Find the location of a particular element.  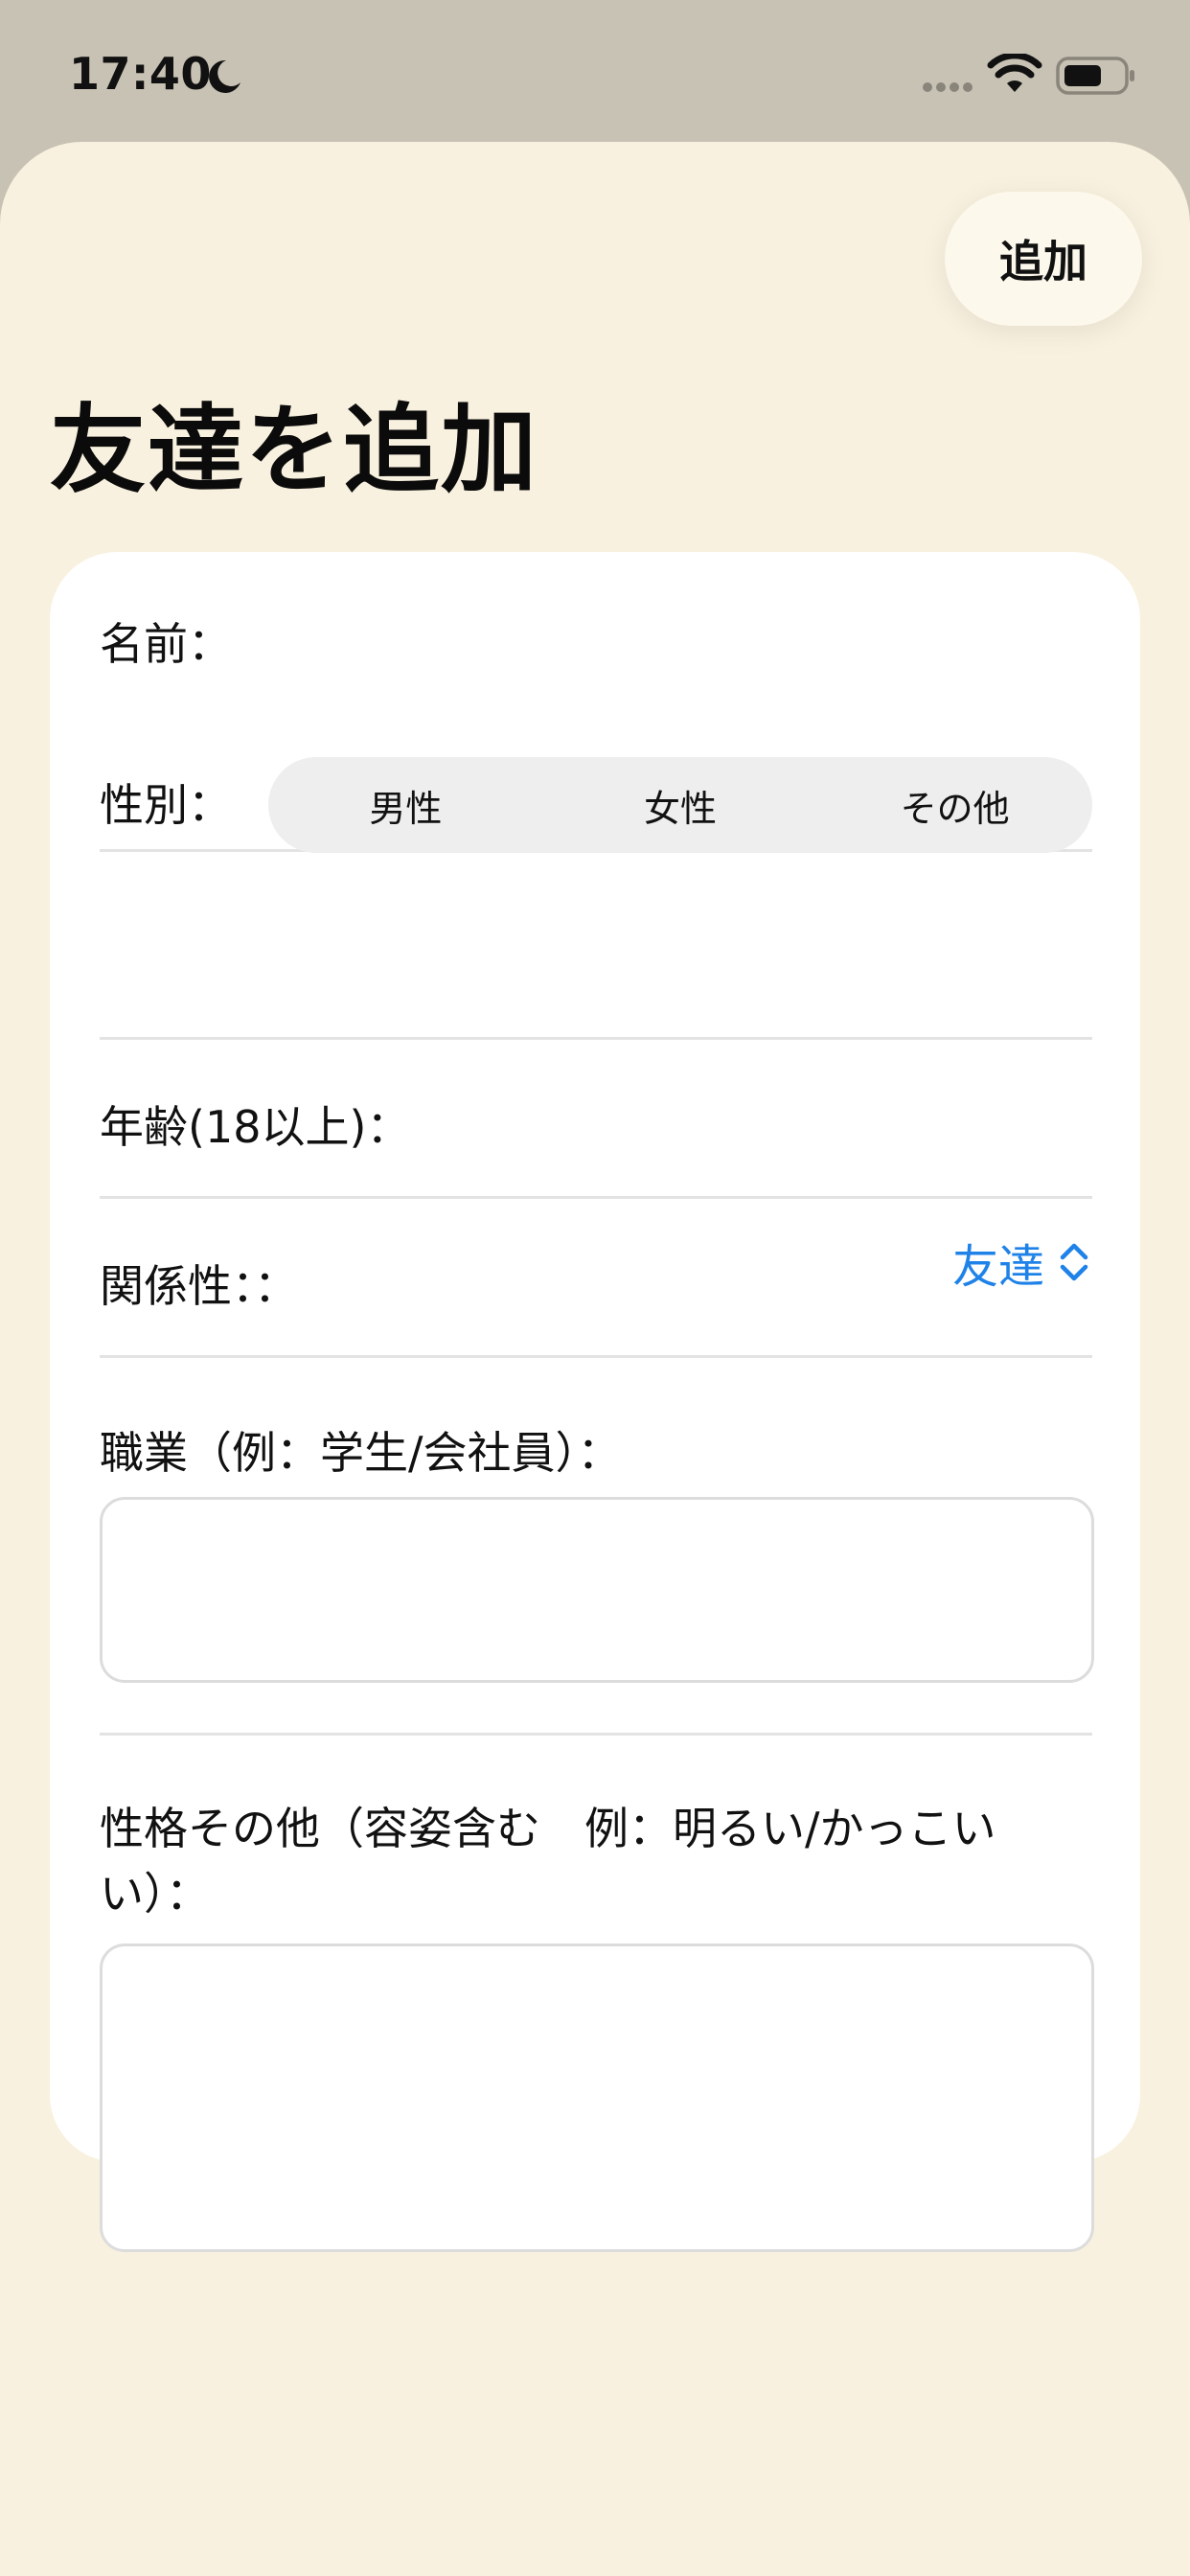

age-label: 年齢(18以上)： is located at coordinates (256, 1127).